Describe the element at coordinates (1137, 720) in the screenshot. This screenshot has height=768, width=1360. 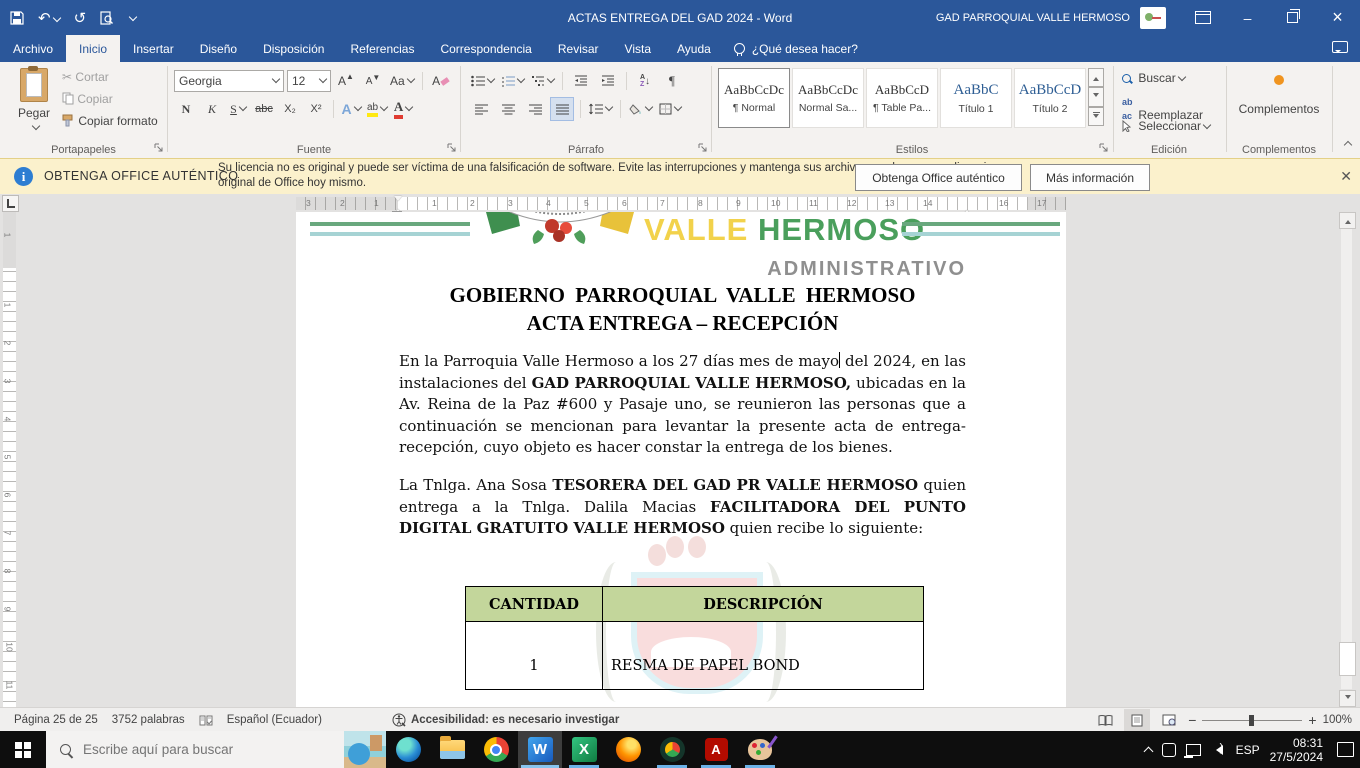
I see `print-layout-button` at that location.